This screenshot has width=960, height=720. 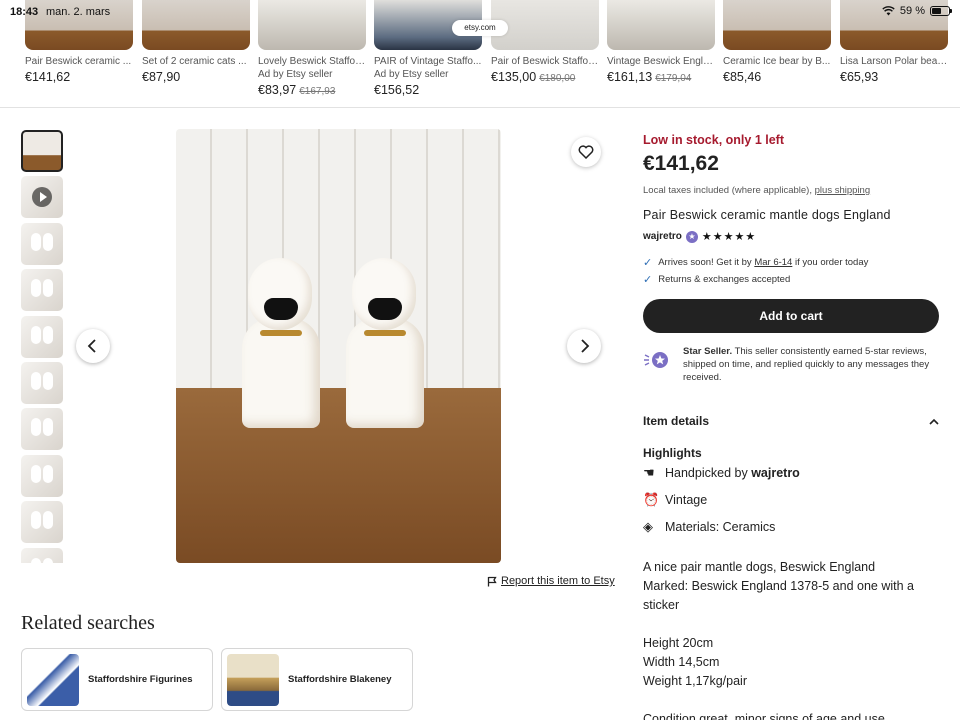 I want to click on video-thumbnail, so click(x=42, y=197).